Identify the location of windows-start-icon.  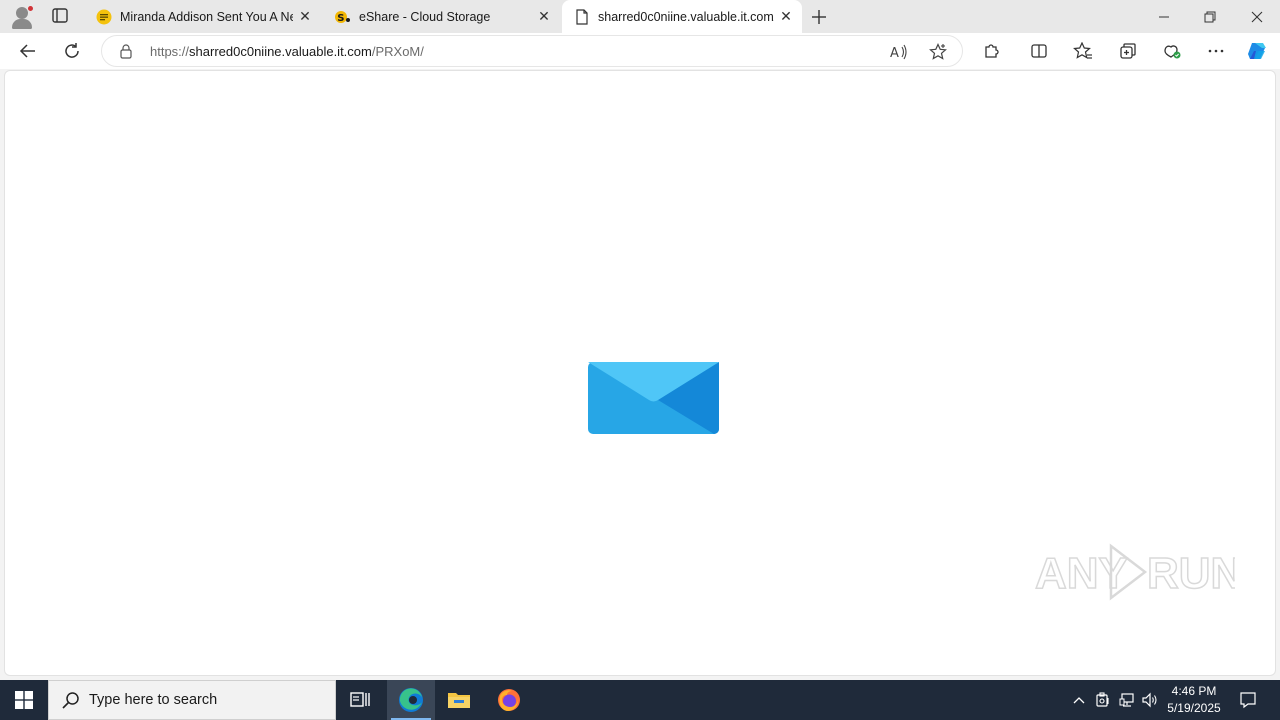
(24, 700).